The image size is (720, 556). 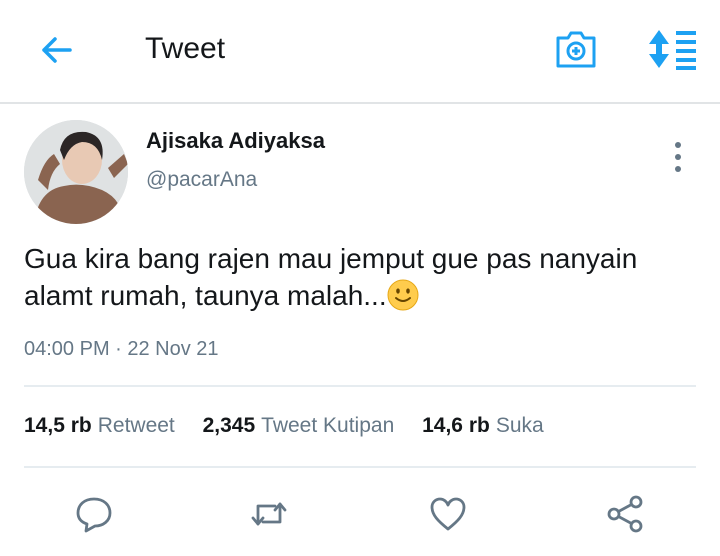 I want to click on tweet-timestamp: 04:00 PM · 22 Nov 21, so click(x=121, y=349).